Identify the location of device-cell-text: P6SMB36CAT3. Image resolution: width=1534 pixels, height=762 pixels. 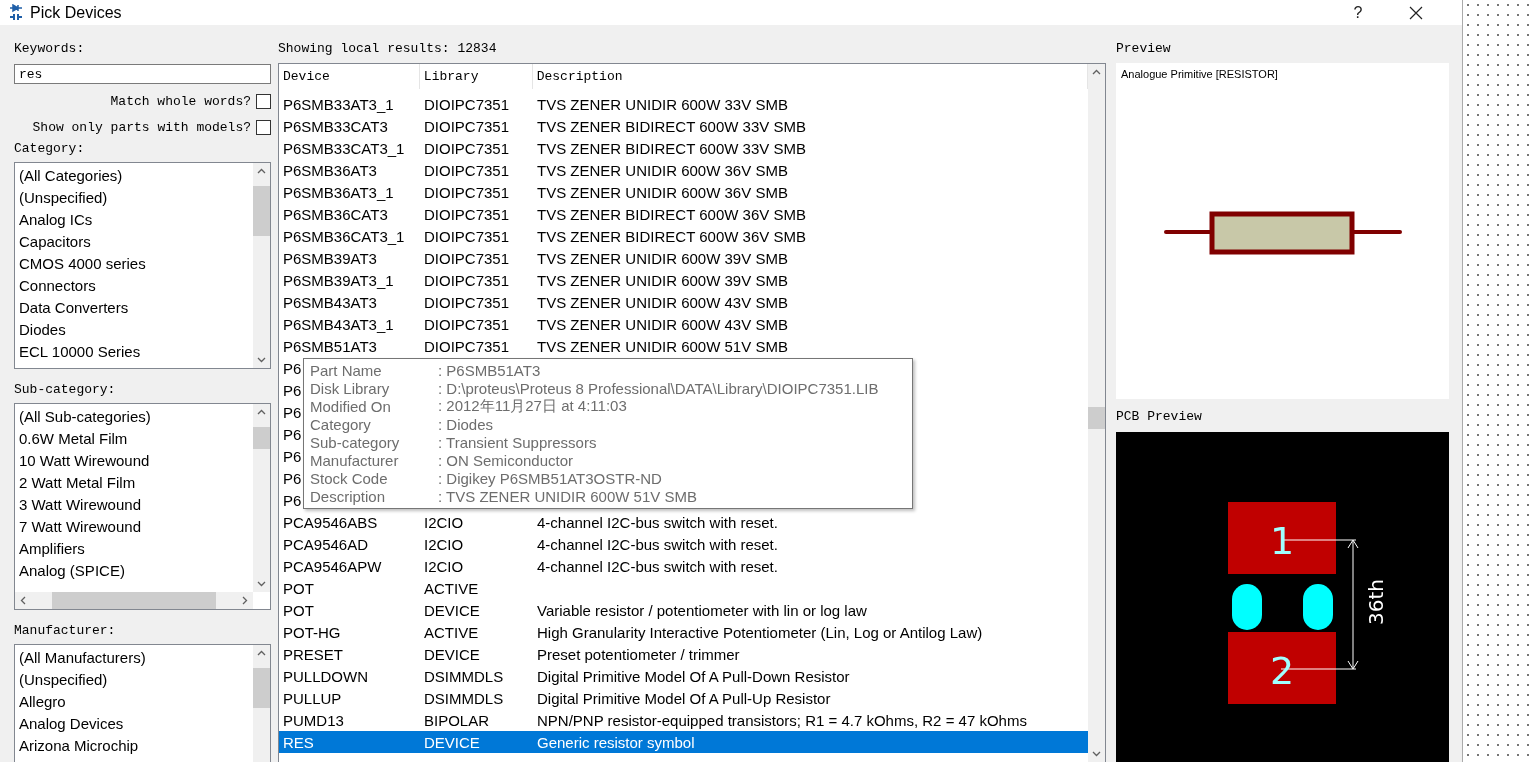
(335, 214).